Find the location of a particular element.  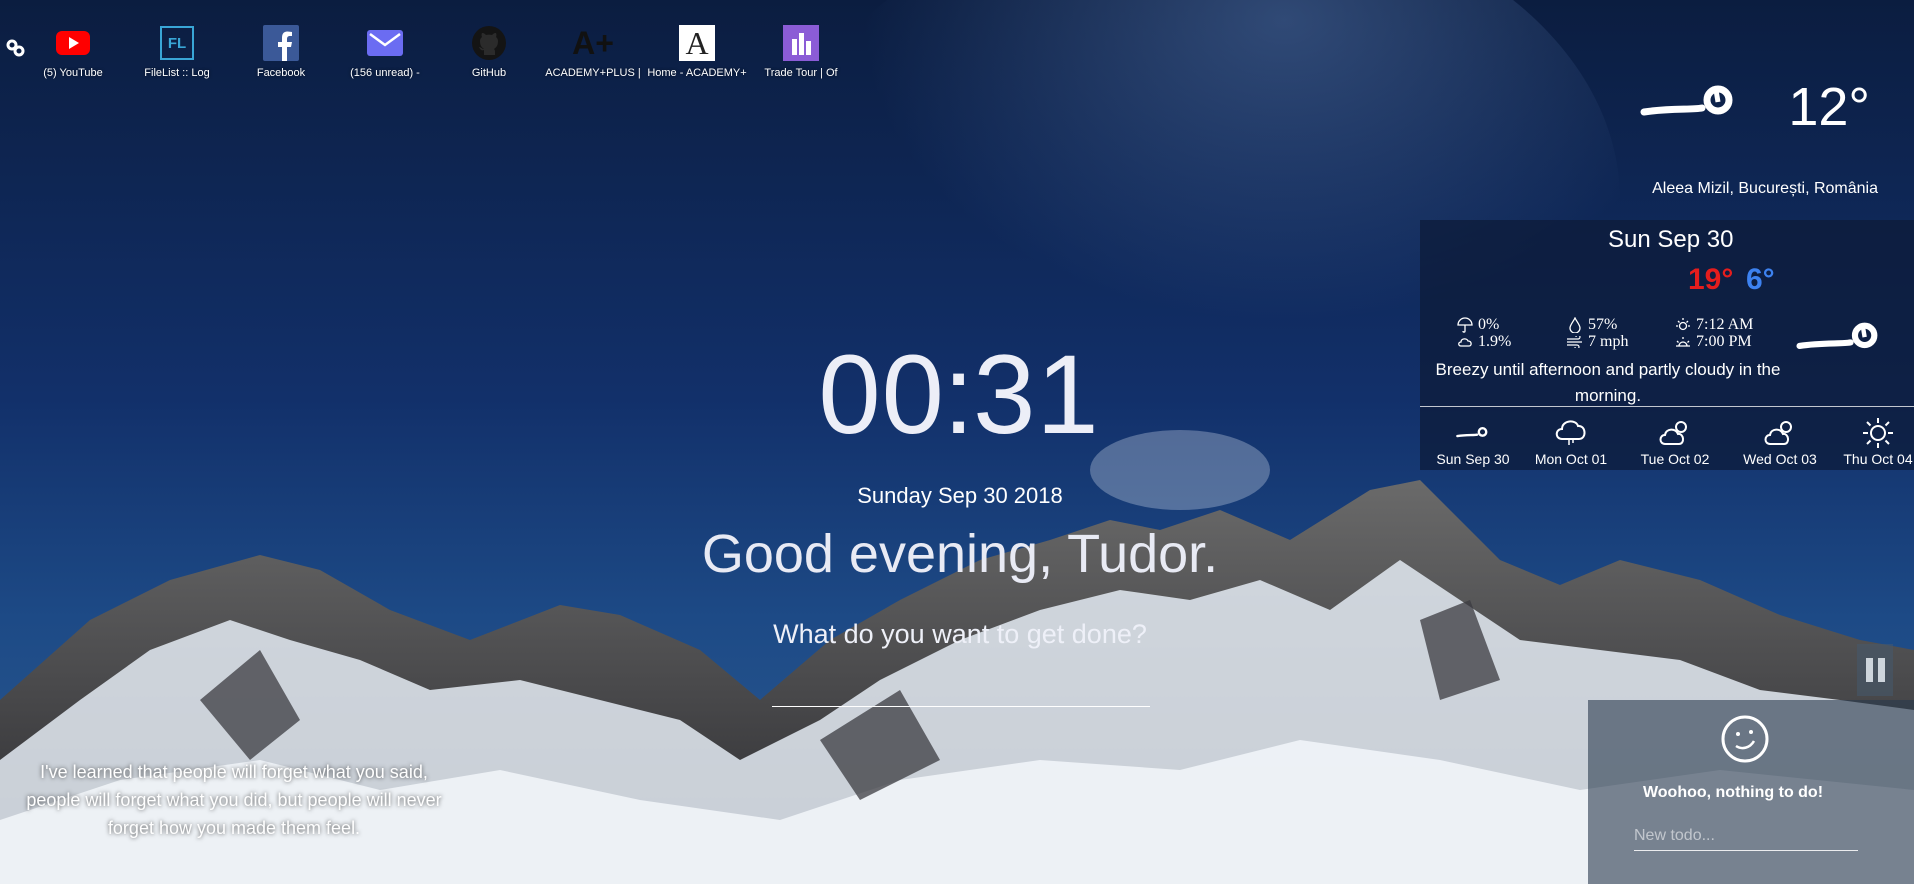

bookmark-trade-tour: Trade Tour | Of is located at coordinates (801, 51).